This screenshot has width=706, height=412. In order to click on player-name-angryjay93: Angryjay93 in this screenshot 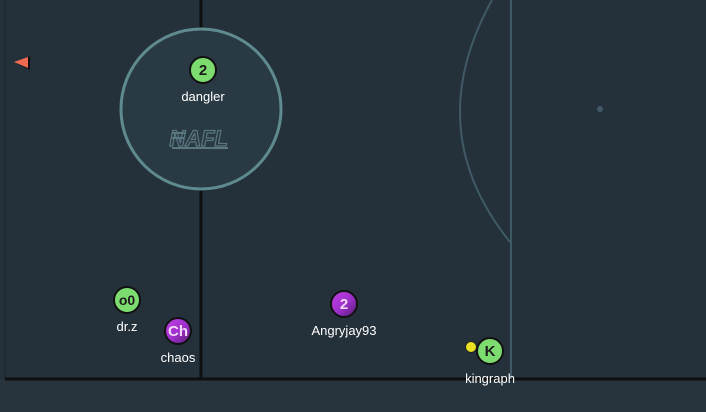, I will do `click(344, 330)`.